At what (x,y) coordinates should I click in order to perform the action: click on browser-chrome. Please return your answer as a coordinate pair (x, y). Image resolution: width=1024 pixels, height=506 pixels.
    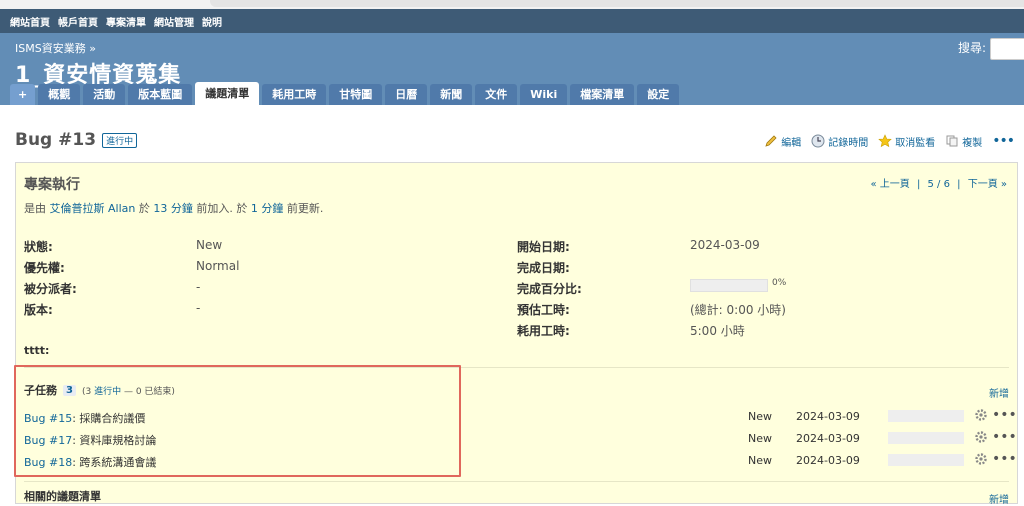
    Looking at the image, I should click on (512, 4).